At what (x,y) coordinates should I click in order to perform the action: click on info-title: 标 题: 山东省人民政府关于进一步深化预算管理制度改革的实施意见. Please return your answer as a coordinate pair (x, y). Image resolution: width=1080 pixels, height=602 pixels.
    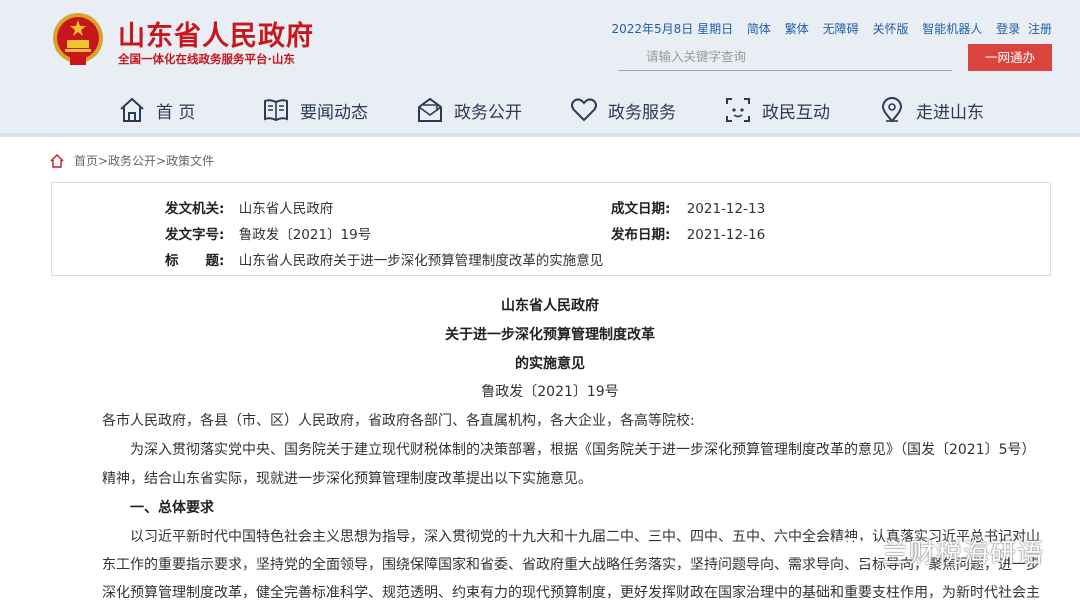
    Looking at the image, I should click on (384, 259).